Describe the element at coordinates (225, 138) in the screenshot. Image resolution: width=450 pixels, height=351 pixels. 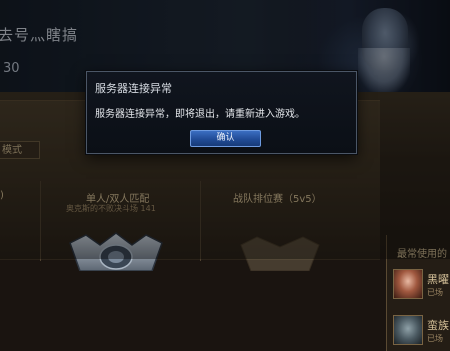
I see `confirm-button: 确认` at that location.